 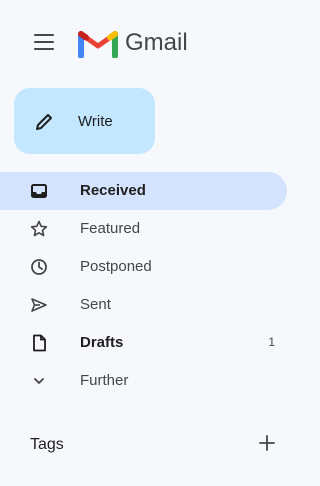 I want to click on nav-item-label: Postponed, so click(x=116, y=266).